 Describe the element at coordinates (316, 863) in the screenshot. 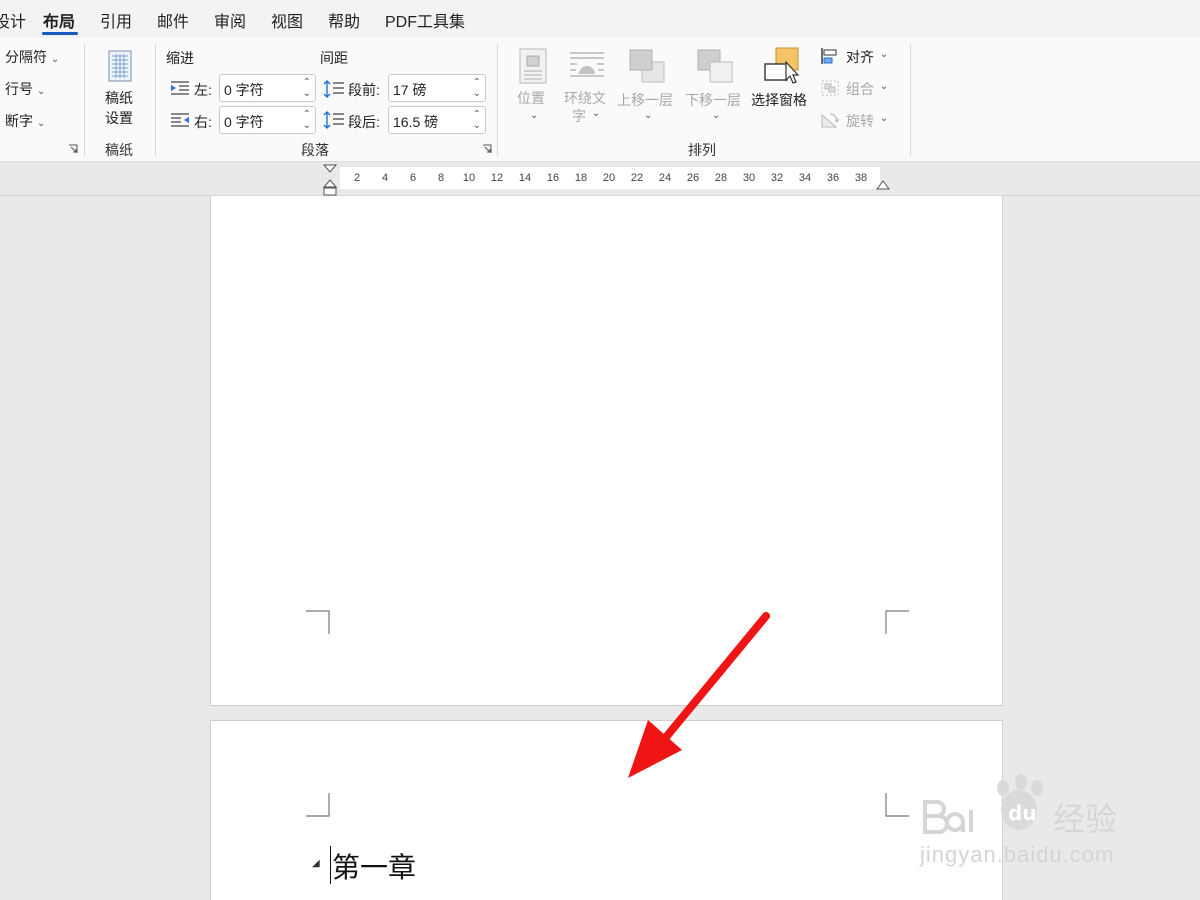

I see `collapse-heading-icon: ◢` at that location.